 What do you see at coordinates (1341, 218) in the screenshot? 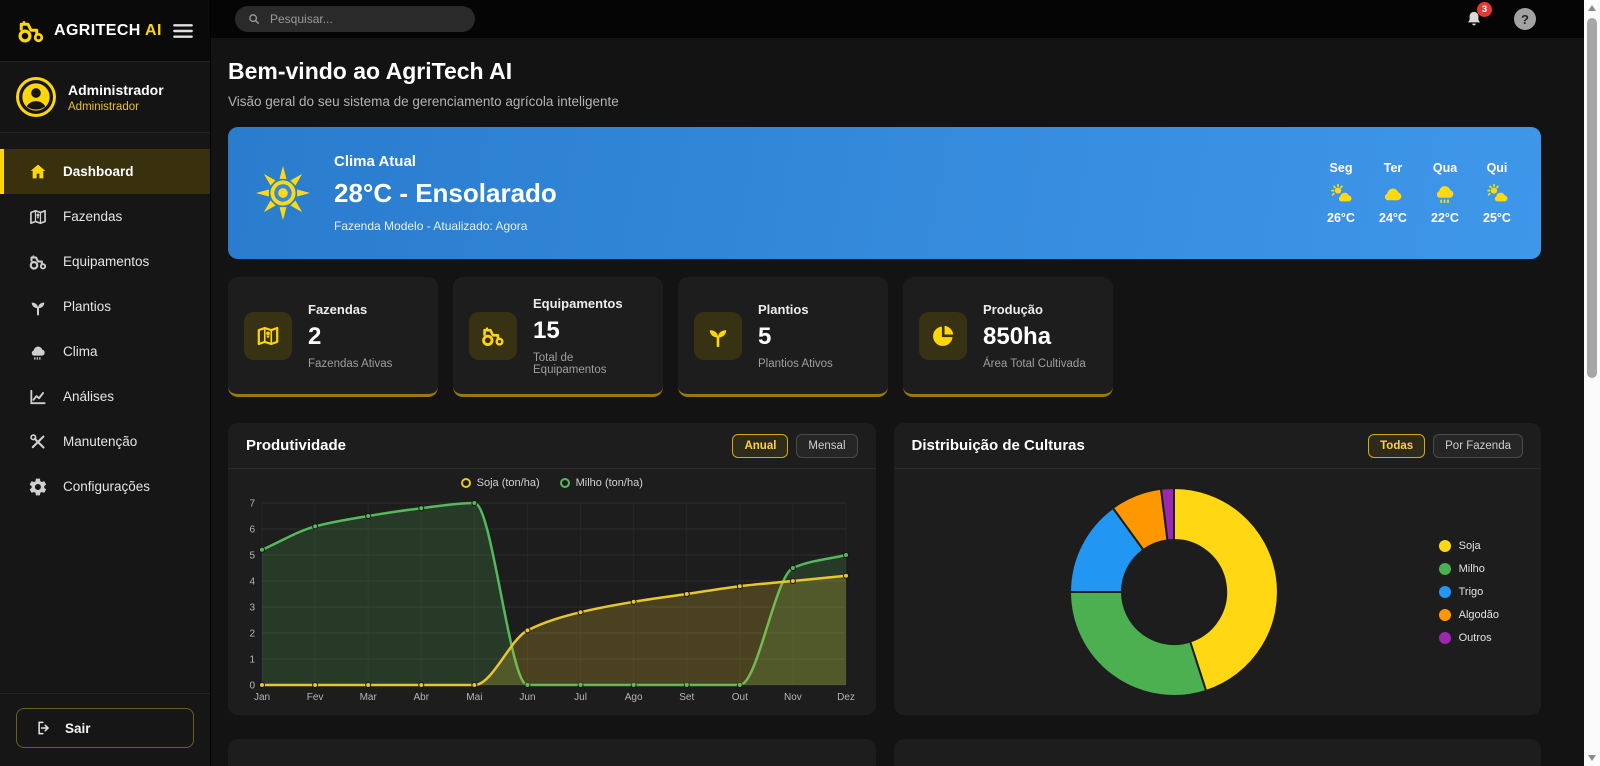
I see `forecast-temp: 26°C` at bounding box center [1341, 218].